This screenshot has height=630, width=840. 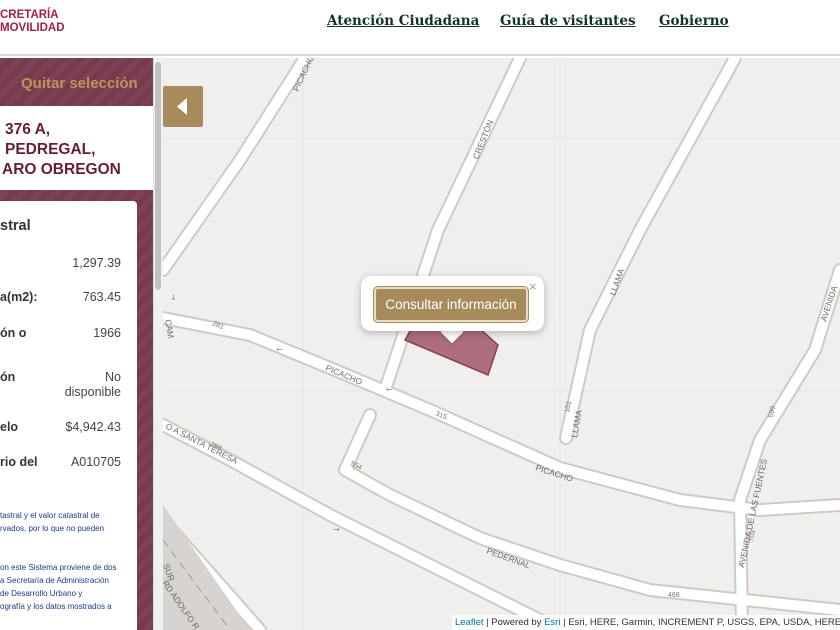 I want to click on street-label: CAM, so click(x=169, y=329).